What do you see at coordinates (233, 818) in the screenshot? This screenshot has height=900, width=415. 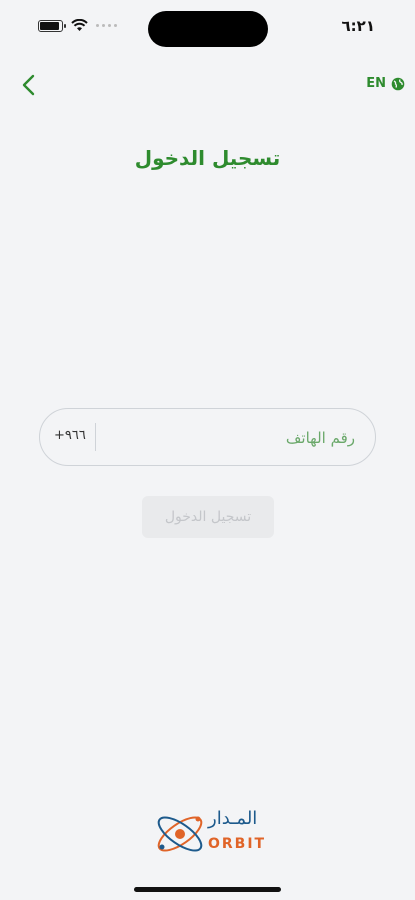 I see `logo-arabic-text: المـدار` at bounding box center [233, 818].